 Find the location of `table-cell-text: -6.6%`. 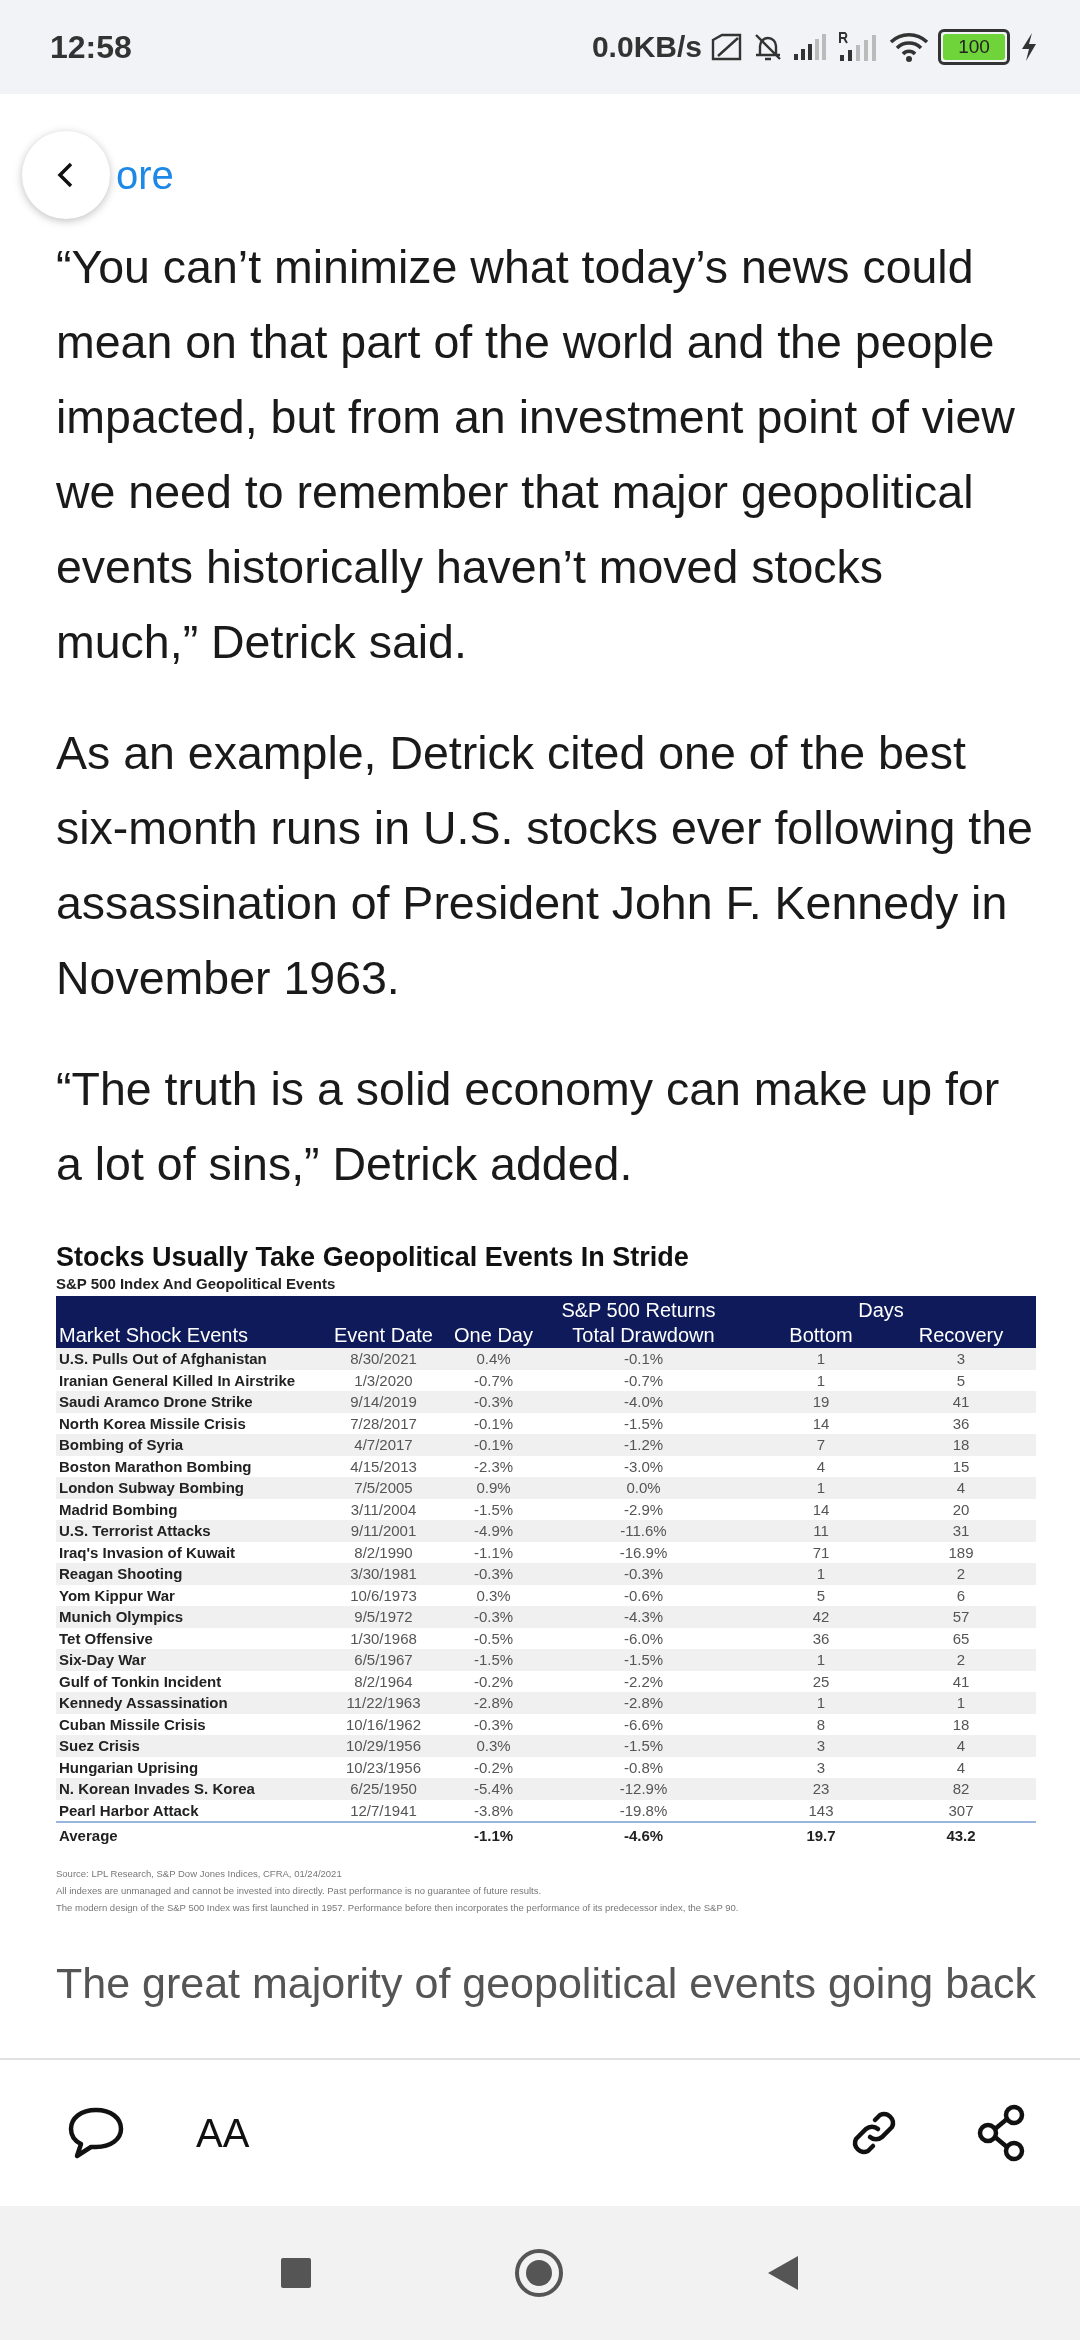

table-cell-text: -6.6% is located at coordinates (643, 1724).